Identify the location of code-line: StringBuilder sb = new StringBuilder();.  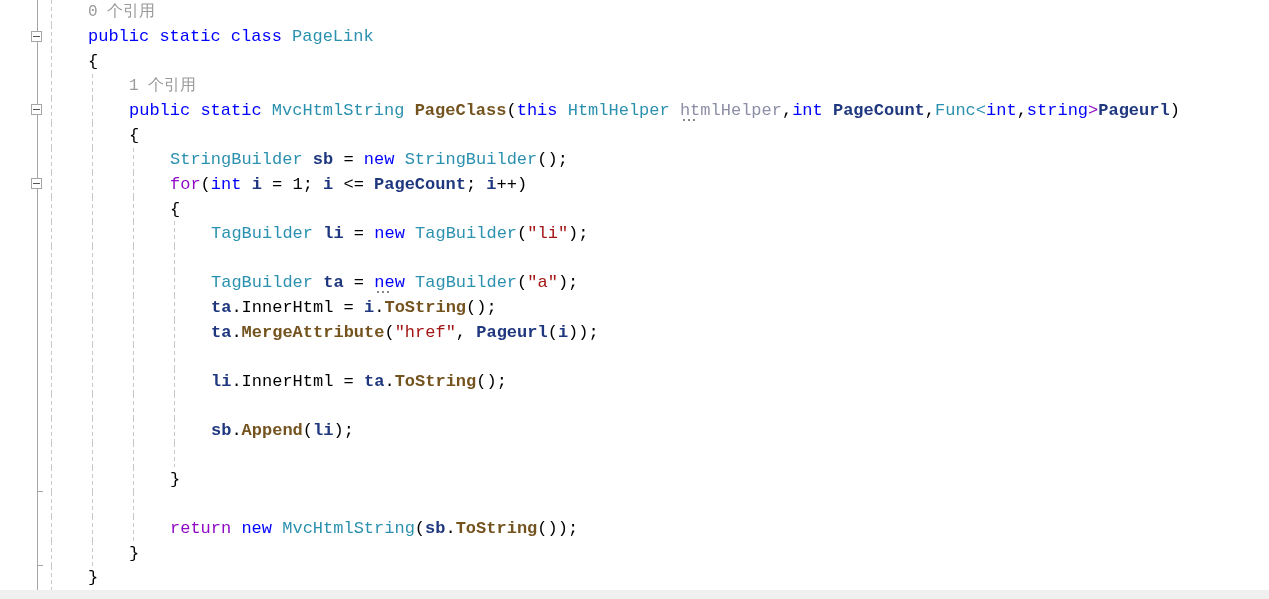
(369, 160).